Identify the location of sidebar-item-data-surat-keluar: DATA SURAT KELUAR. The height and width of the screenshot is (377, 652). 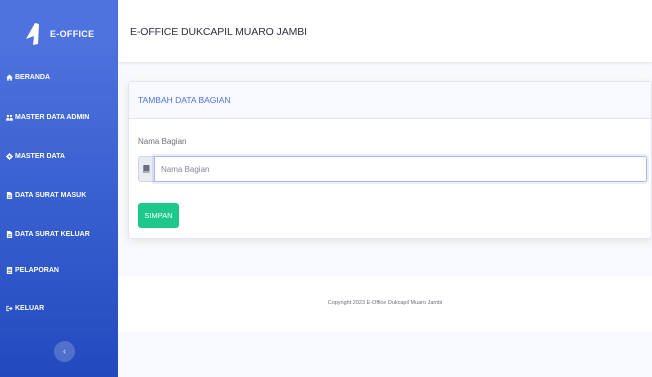
(59, 234).